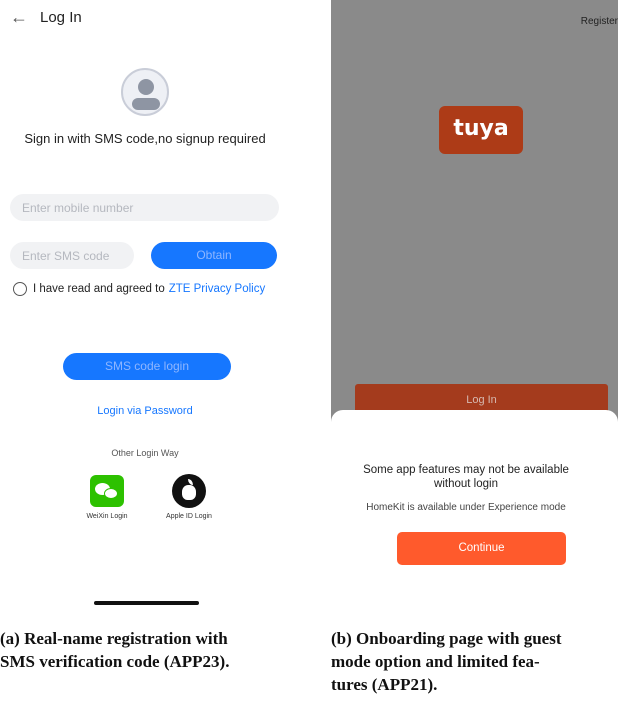  I want to click on privacy-policy-link: ZTE Privacy Policy, so click(217, 289).